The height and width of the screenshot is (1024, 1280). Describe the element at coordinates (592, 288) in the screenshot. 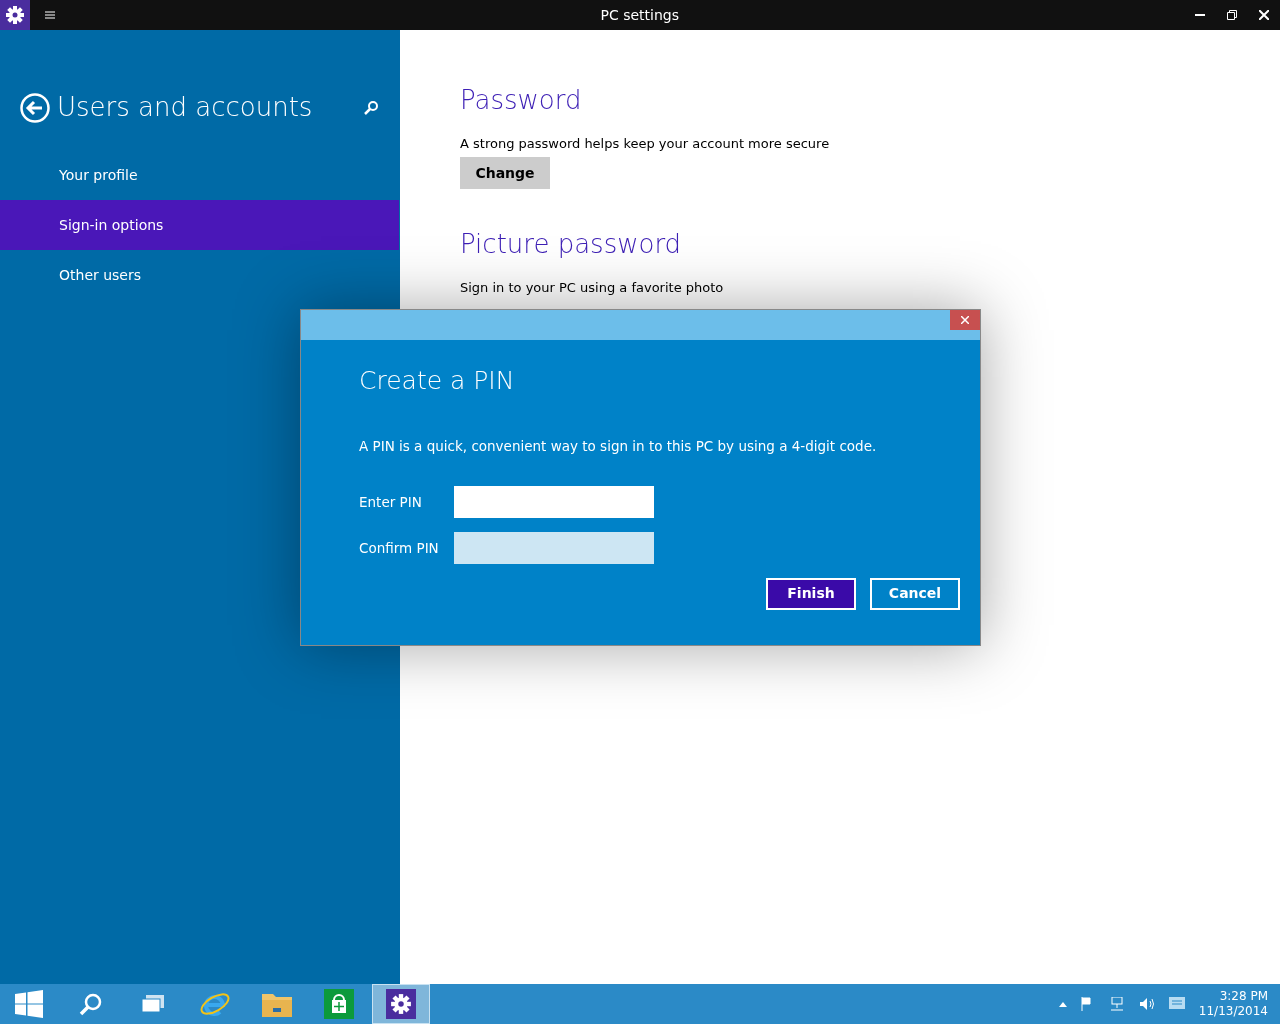

I see `section-description: Sign in to your PC using a favorite photo` at that location.